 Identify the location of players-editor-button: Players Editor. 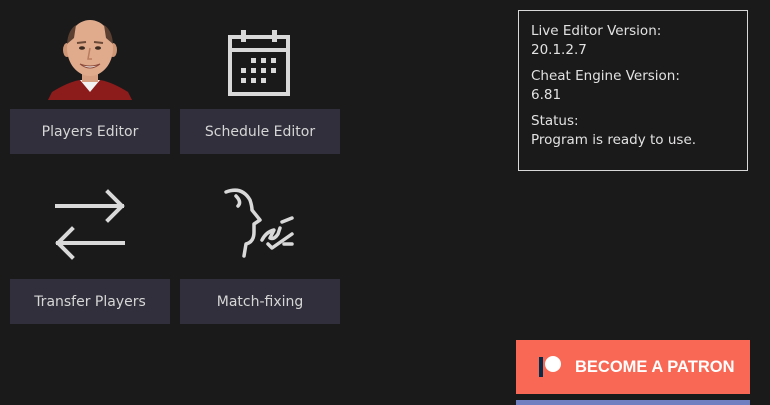
(90, 131).